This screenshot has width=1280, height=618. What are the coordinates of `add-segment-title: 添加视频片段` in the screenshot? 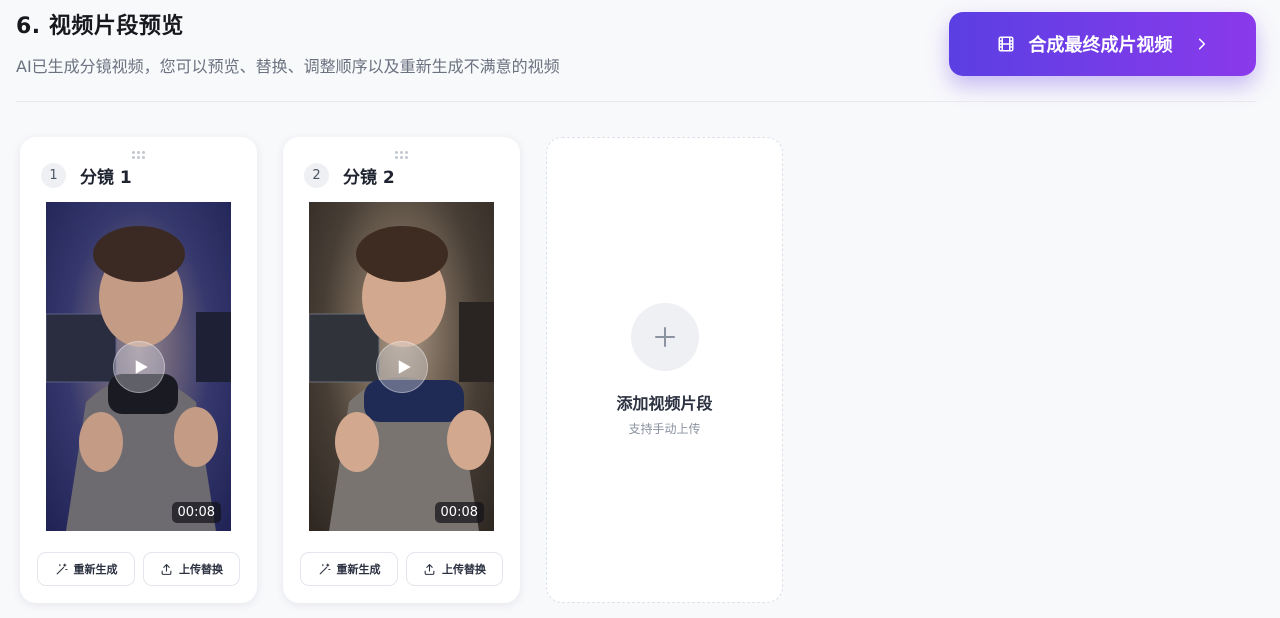 It's located at (664, 403).